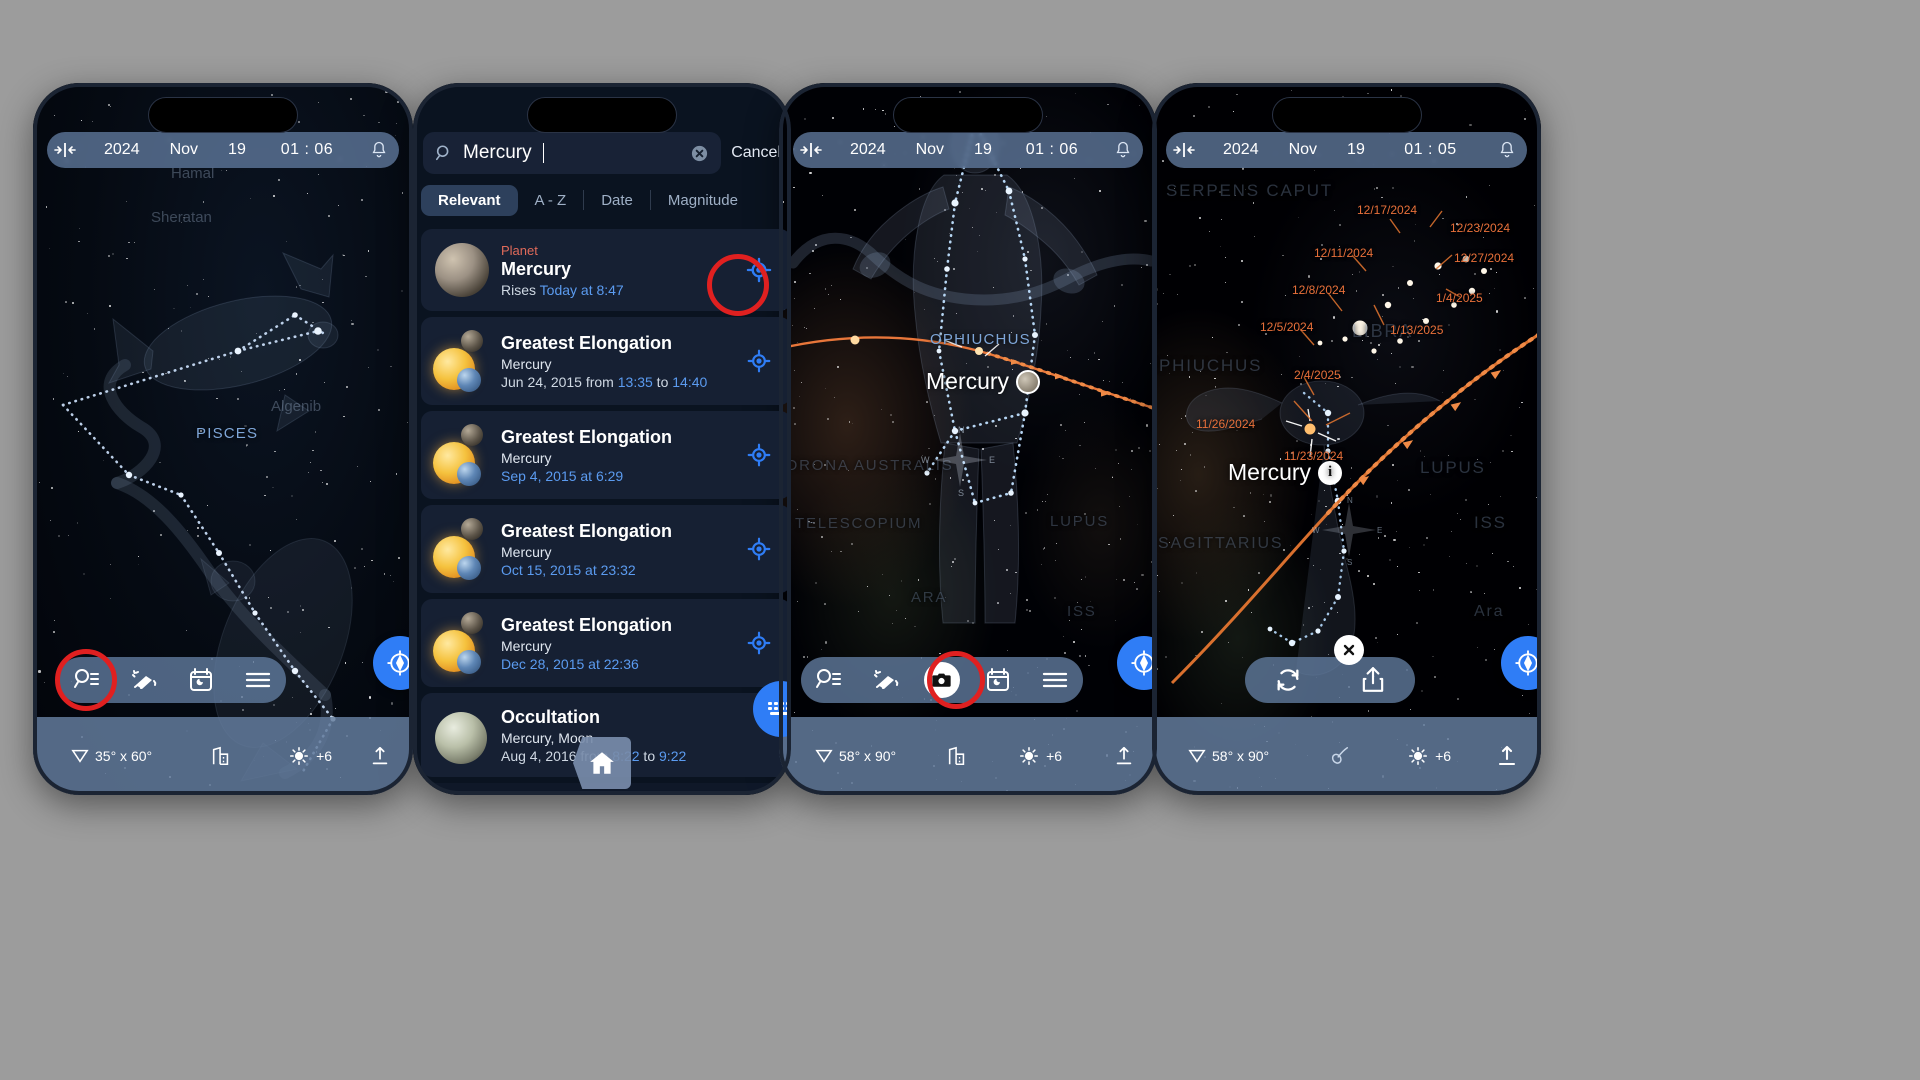 This screenshot has width=1920, height=1080. Describe the element at coordinates (699, 153) in the screenshot. I see `clear-icon` at that location.